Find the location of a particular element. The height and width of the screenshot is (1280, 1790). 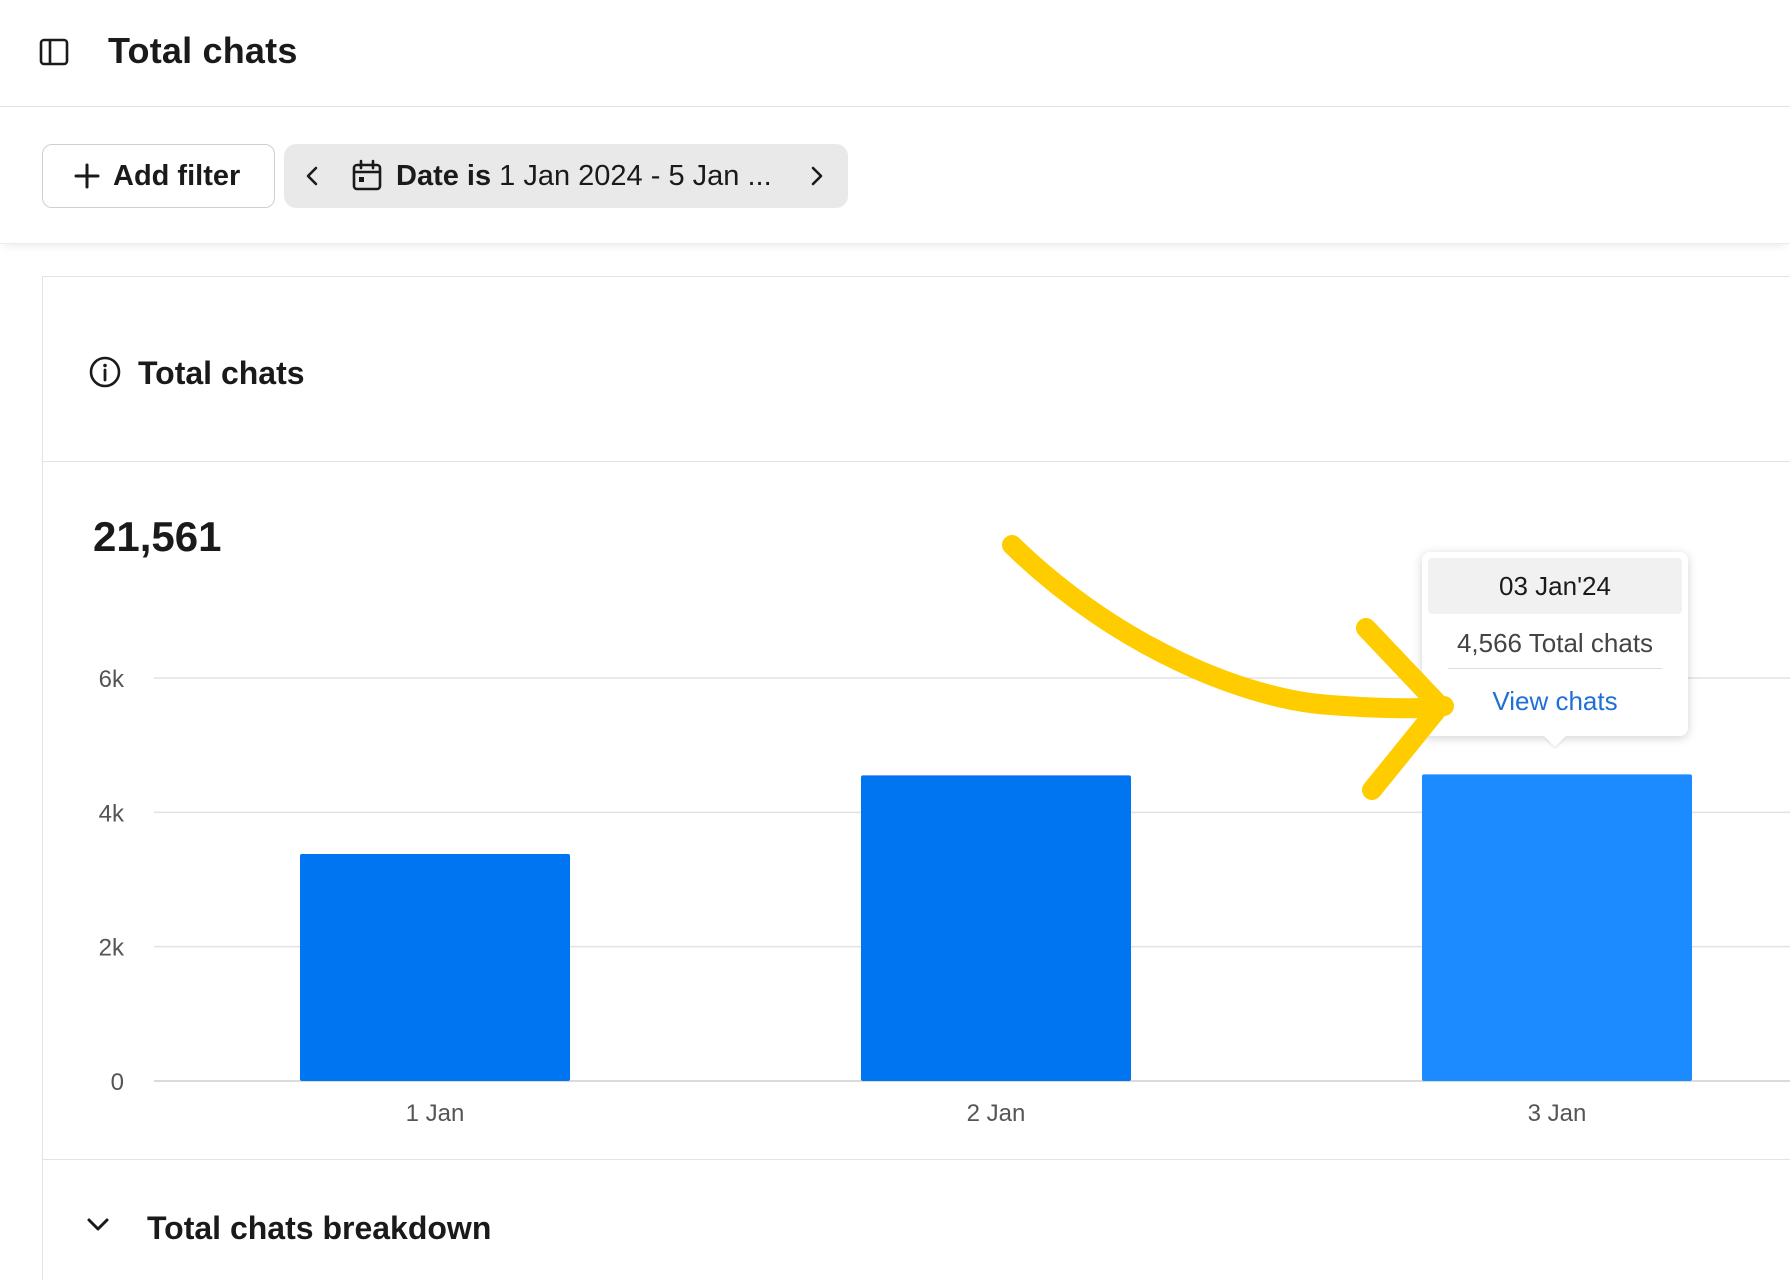

plus-icon is located at coordinates (87, 176).